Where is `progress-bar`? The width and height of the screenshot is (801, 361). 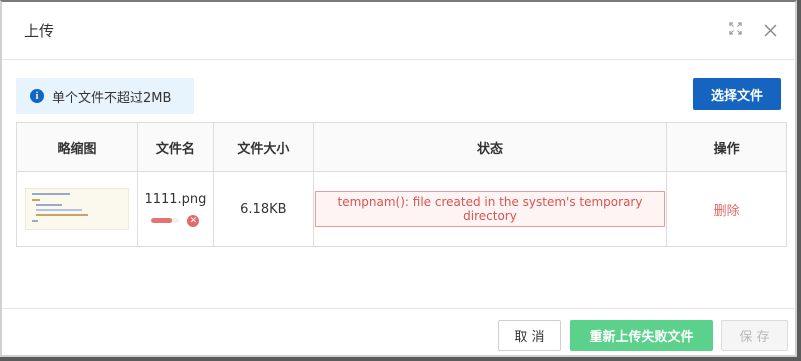 progress-bar is located at coordinates (165, 220).